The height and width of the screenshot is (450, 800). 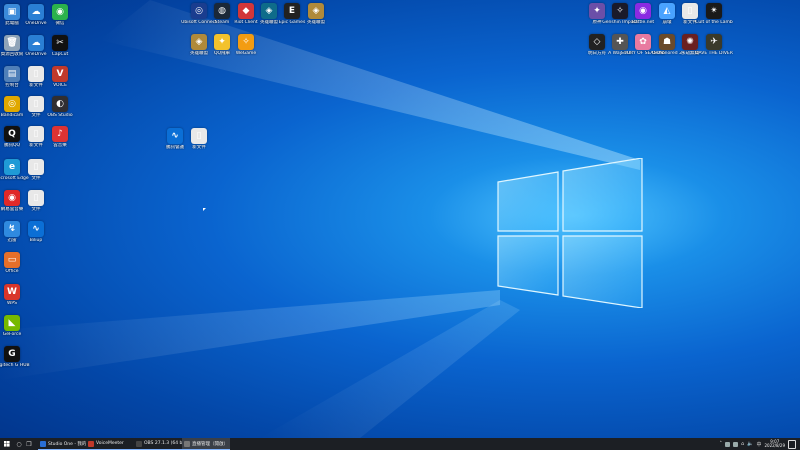 What do you see at coordinates (714, 11) in the screenshot?
I see `app-icon: ✴` at bounding box center [714, 11].